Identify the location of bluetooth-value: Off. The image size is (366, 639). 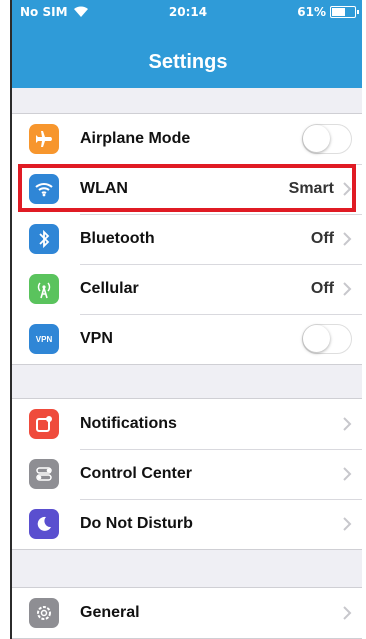
(322, 238).